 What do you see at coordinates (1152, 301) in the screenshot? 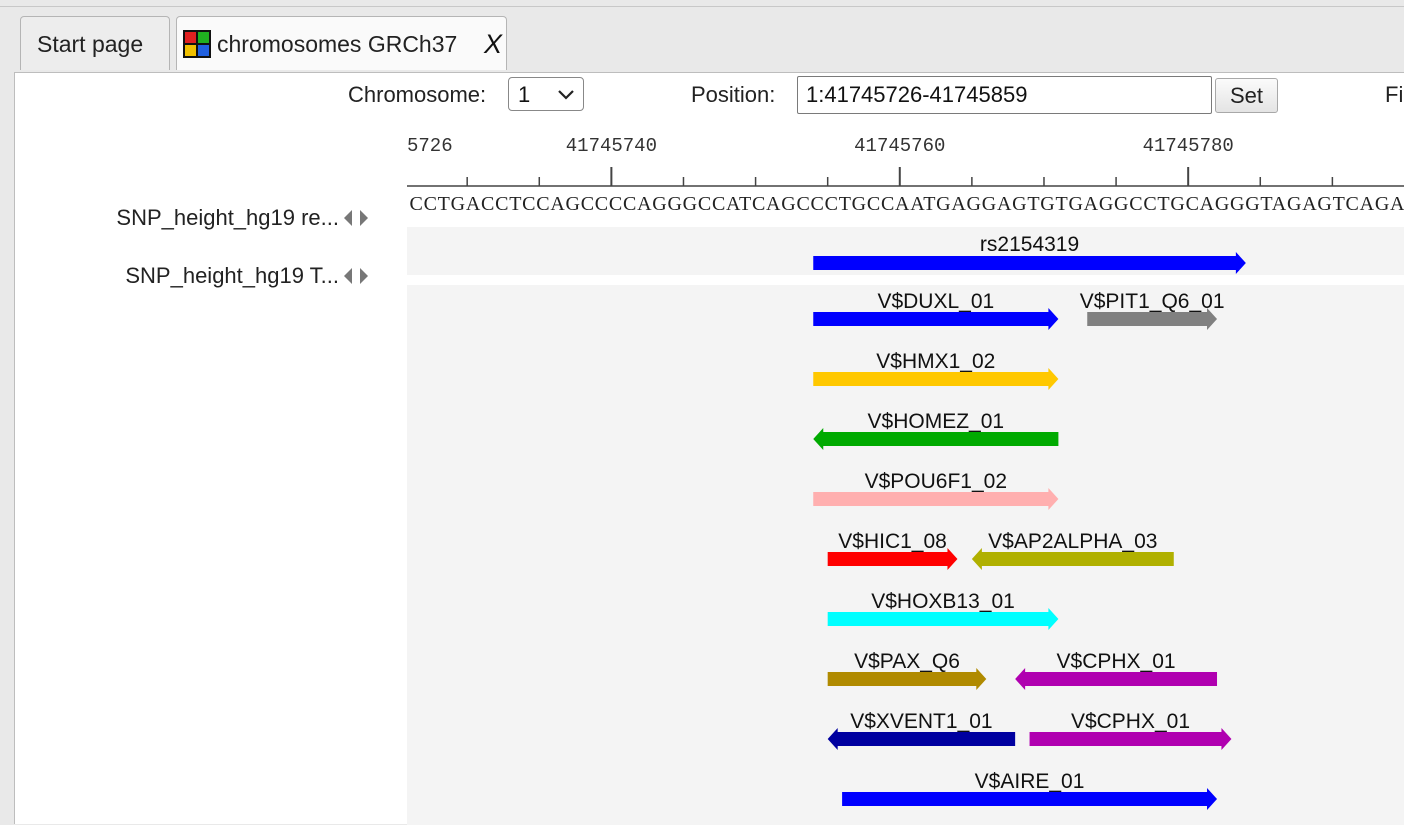
I see `feature-label: V$PIT1_Q6_01` at bounding box center [1152, 301].